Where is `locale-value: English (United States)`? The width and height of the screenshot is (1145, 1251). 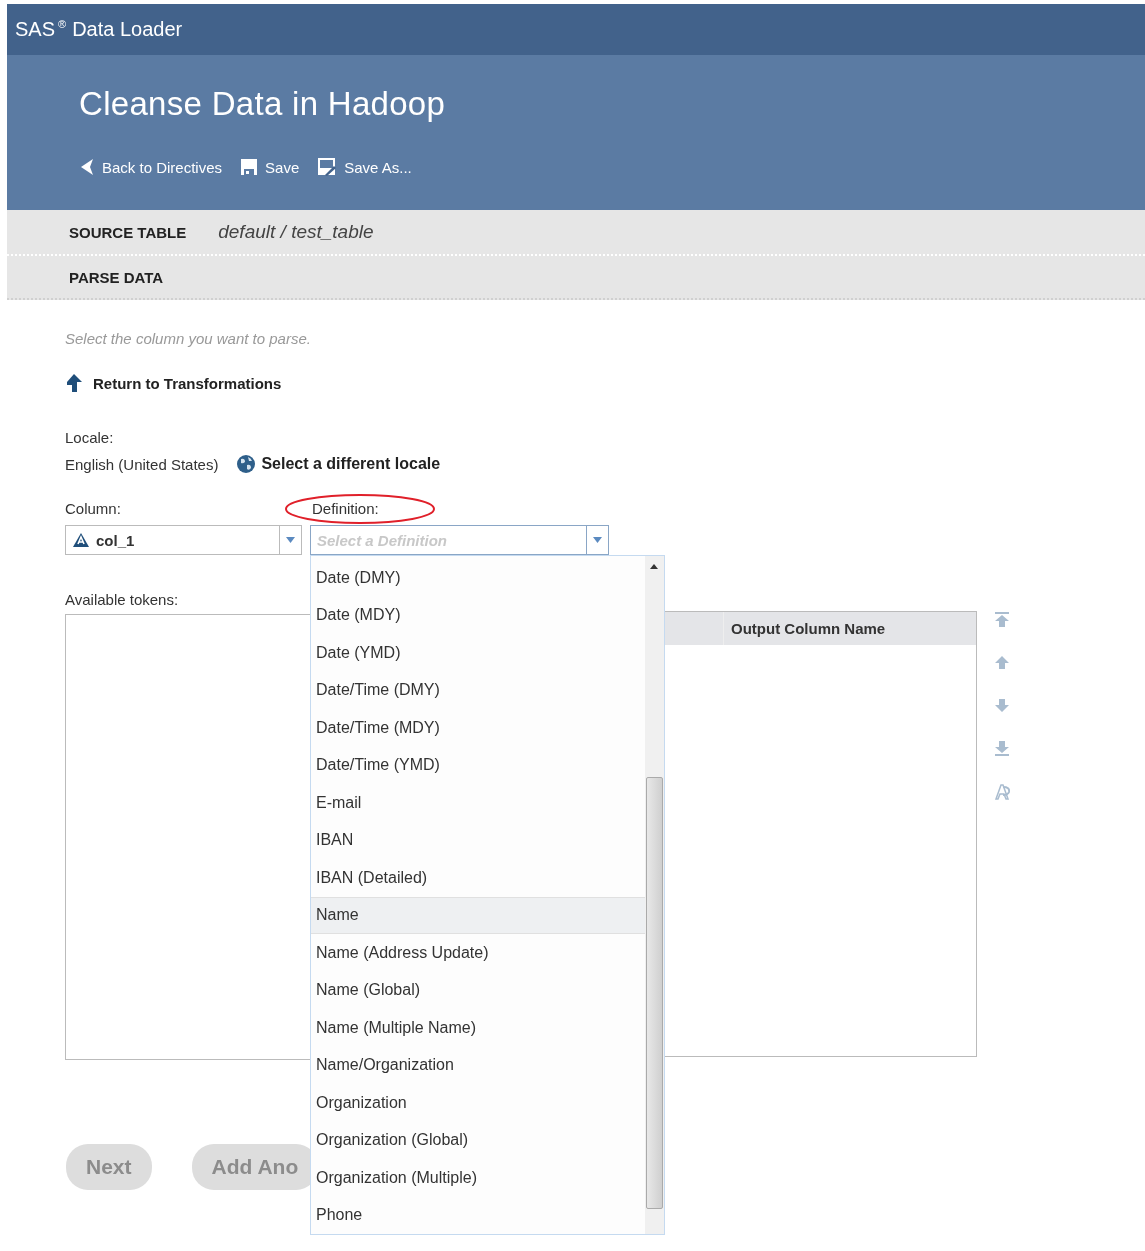 locale-value: English (United States) is located at coordinates (142, 464).